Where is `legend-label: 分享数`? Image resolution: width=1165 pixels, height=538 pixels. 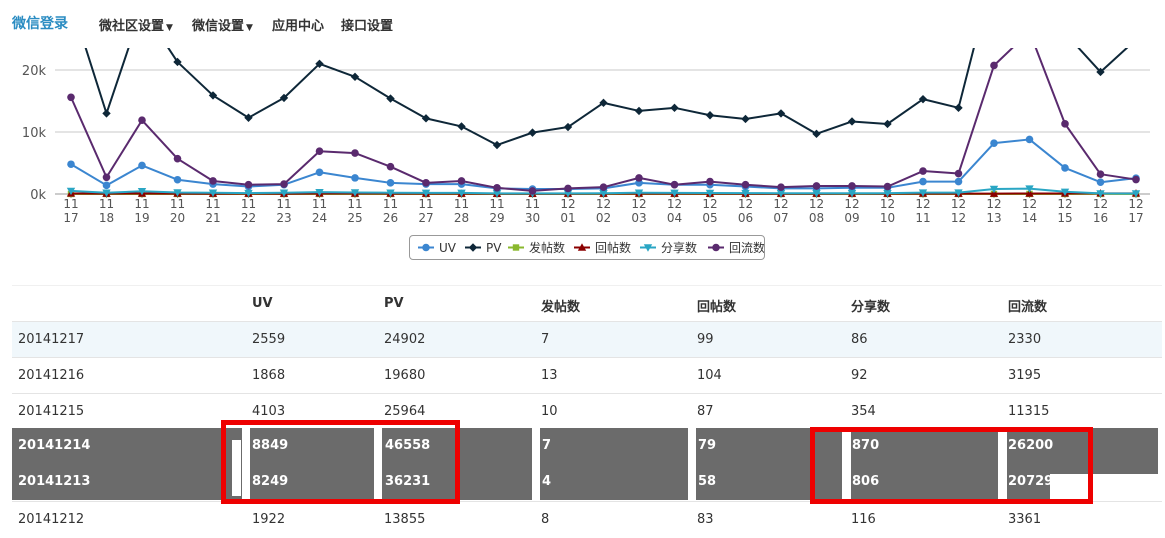 legend-label: 分享数 is located at coordinates (679, 247).